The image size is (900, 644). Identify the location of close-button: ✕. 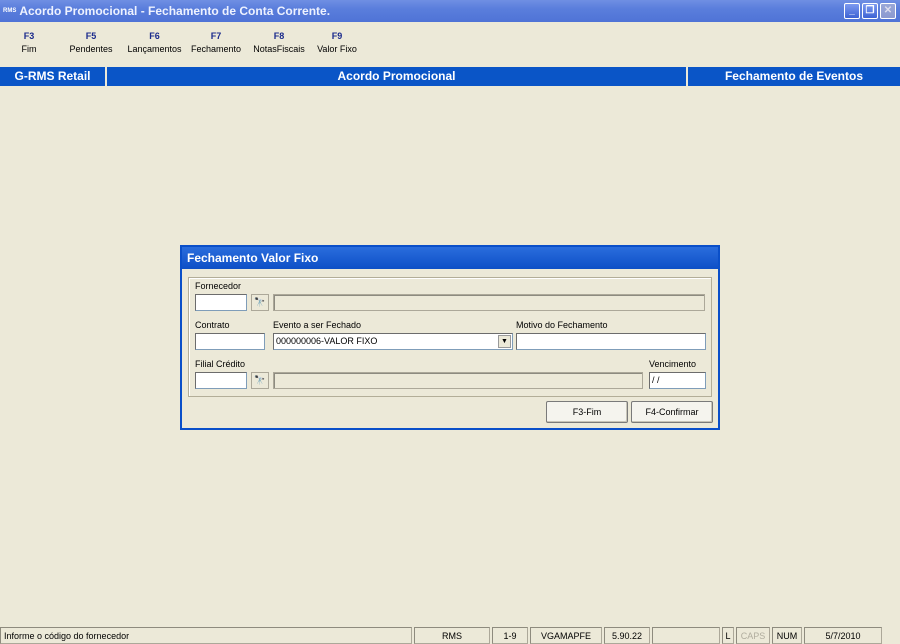
(888, 11).